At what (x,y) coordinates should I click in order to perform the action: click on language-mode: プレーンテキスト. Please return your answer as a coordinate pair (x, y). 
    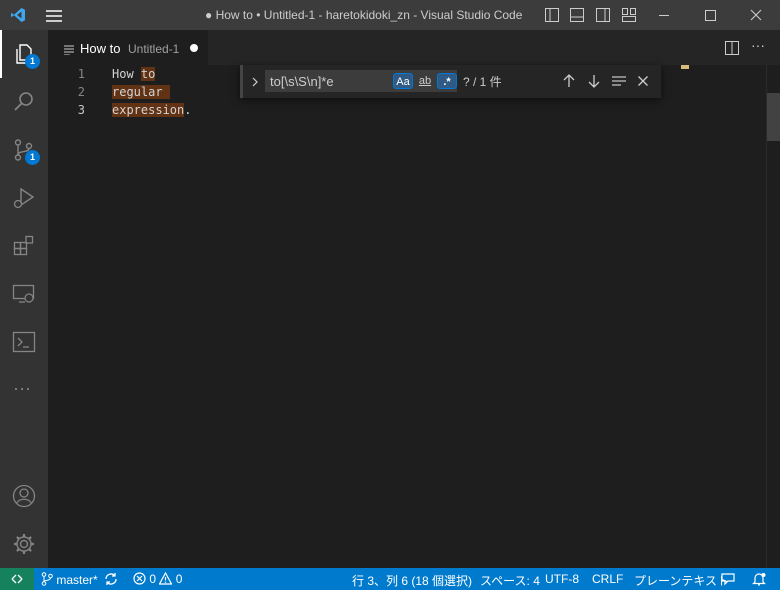
    Looking at the image, I should click on (681, 580).